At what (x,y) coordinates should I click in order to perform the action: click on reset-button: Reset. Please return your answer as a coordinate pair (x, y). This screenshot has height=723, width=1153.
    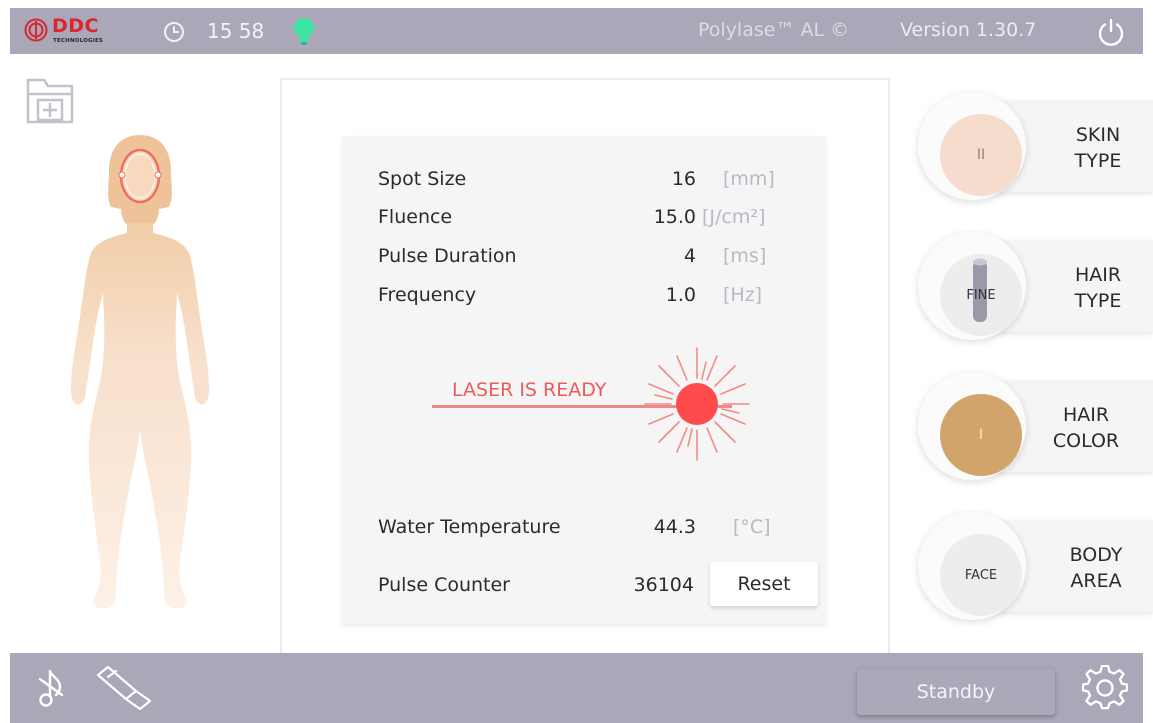
    Looking at the image, I should click on (764, 584).